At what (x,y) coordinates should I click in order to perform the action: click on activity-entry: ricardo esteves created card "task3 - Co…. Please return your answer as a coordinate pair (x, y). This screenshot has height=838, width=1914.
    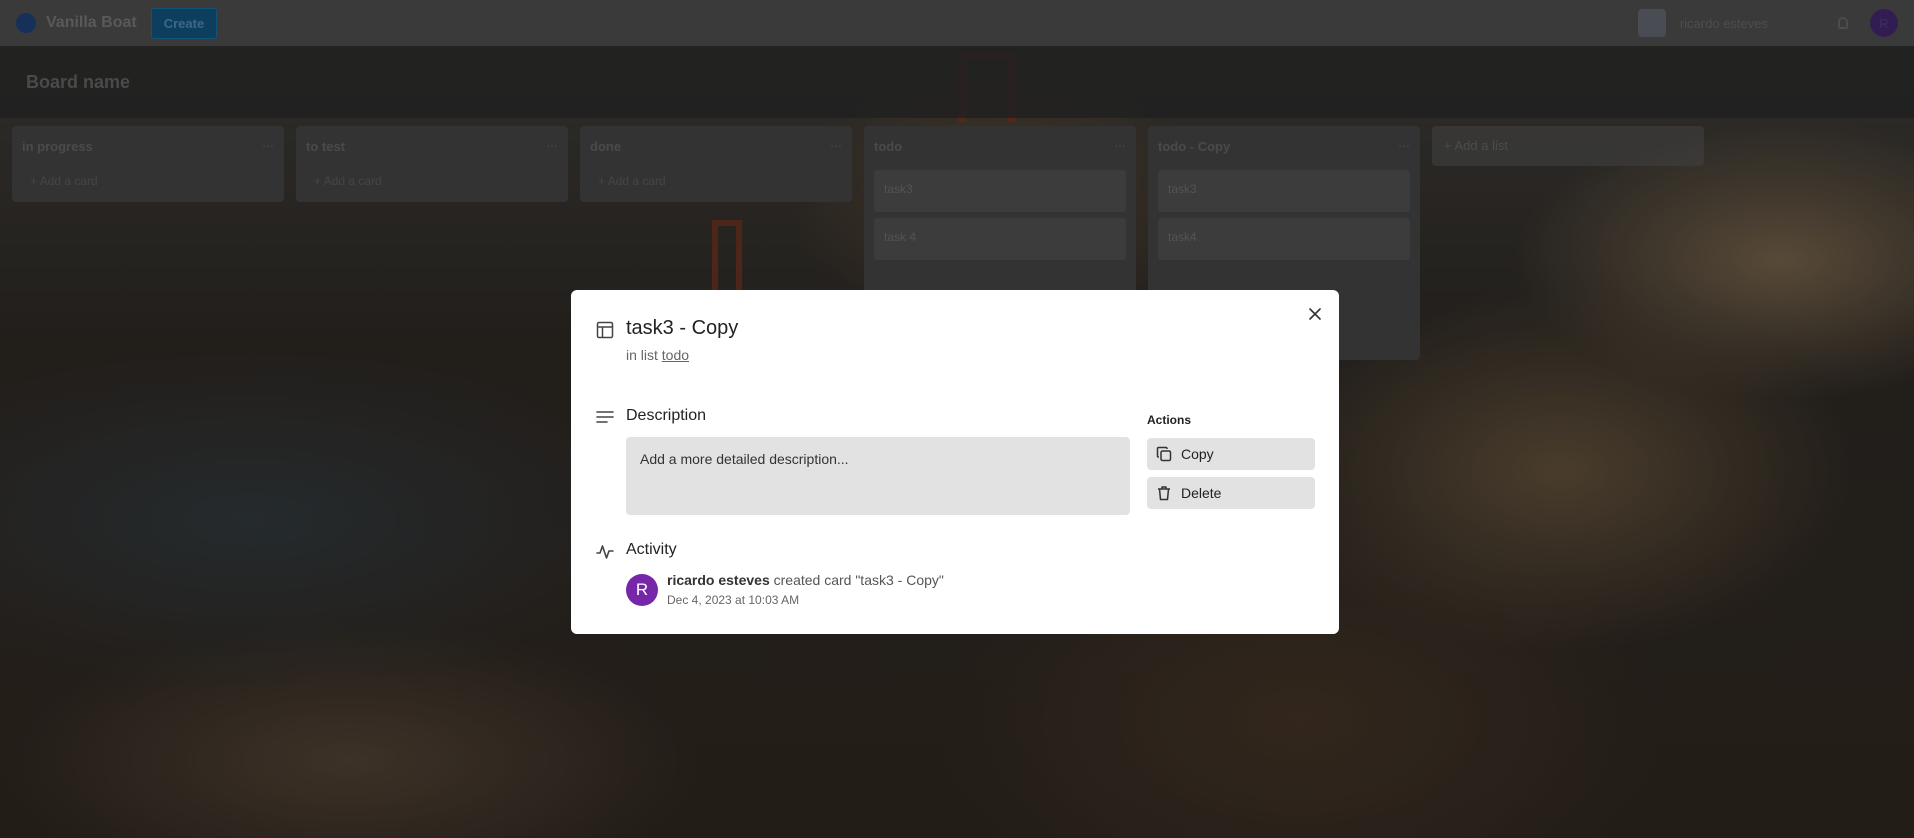
    Looking at the image, I should click on (805, 580).